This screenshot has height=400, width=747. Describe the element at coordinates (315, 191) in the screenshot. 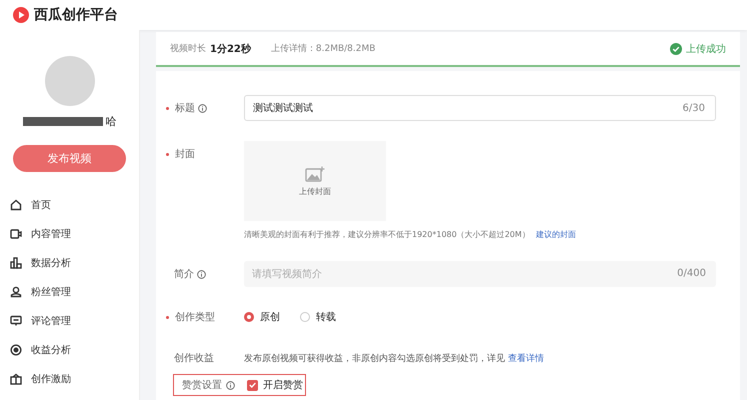

I see `upload-cover-text: 上传封面` at that location.